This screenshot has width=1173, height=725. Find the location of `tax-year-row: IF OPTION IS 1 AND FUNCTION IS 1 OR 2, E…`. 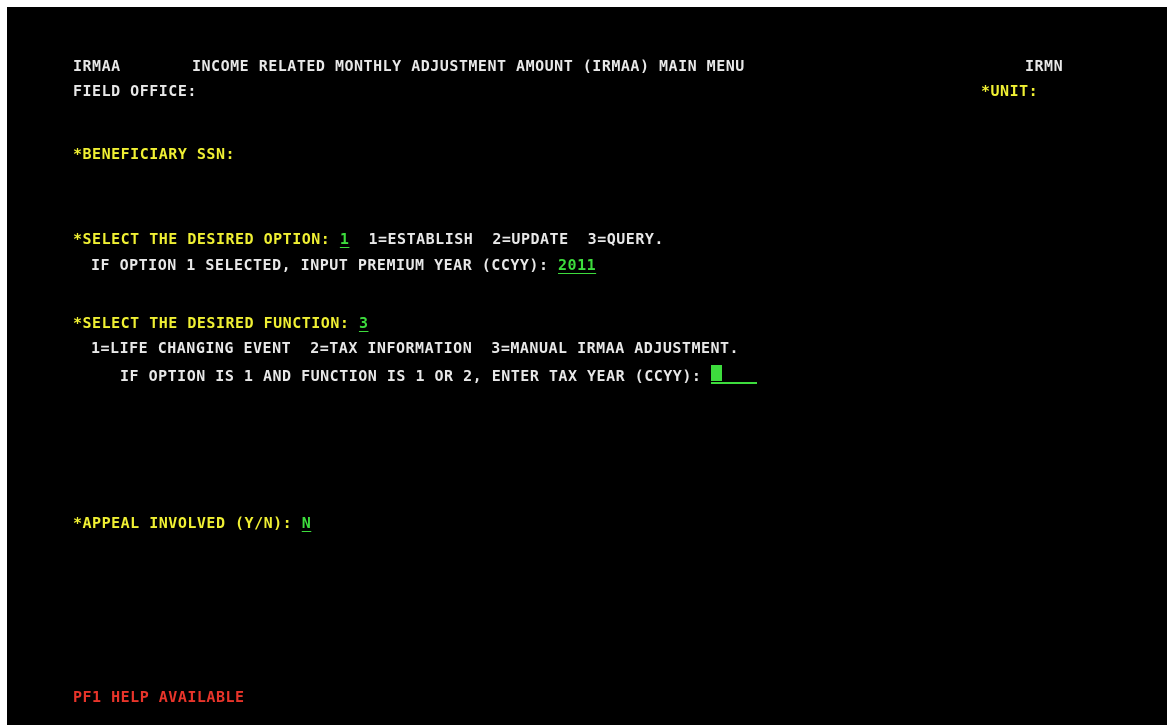

tax-year-row: IF OPTION IS 1 AND FUNCTION IS 1 OR 2, E… is located at coordinates (438, 375).